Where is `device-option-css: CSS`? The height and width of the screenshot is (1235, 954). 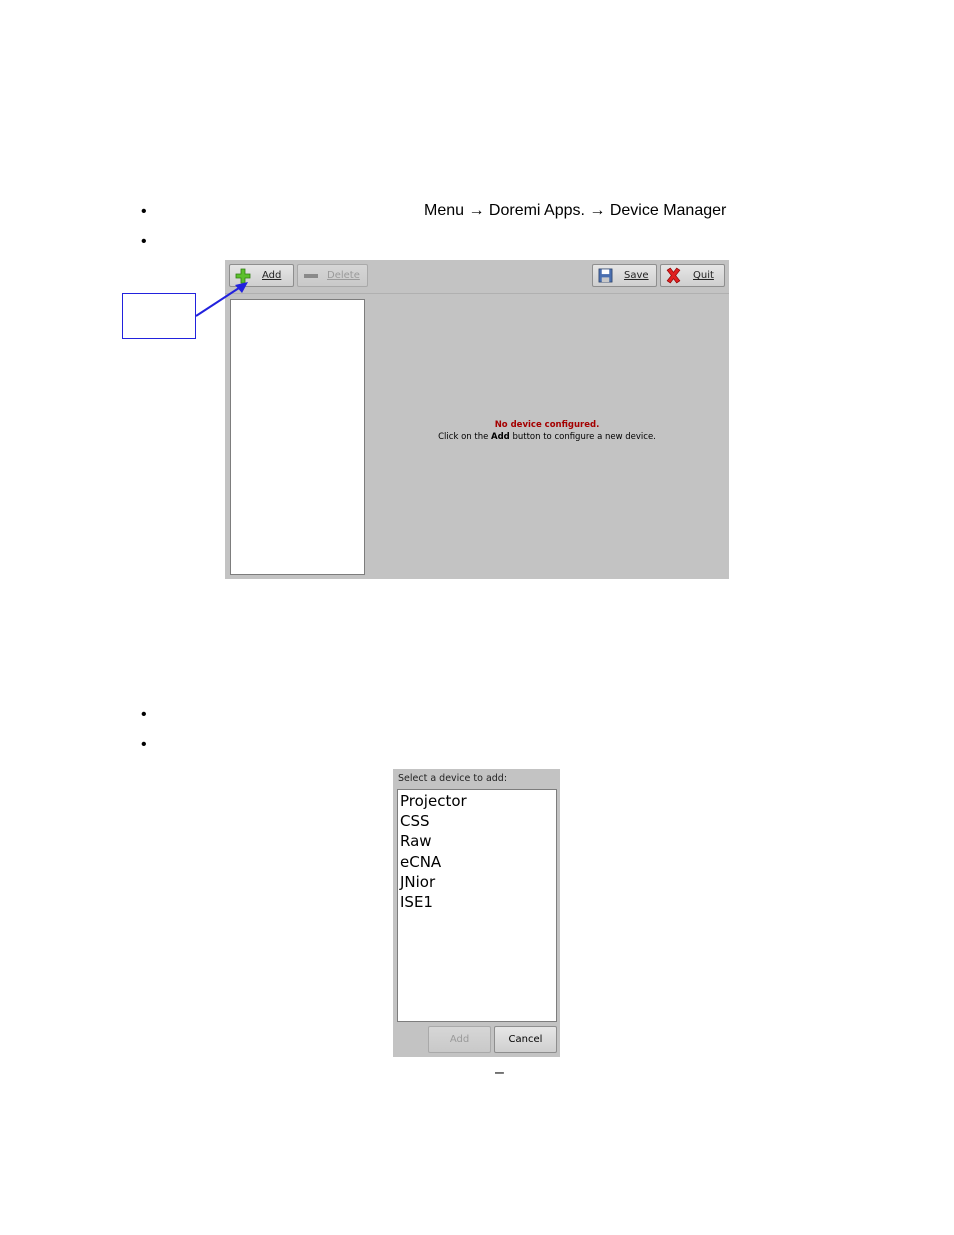 device-option-css: CSS is located at coordinates (477, 821).